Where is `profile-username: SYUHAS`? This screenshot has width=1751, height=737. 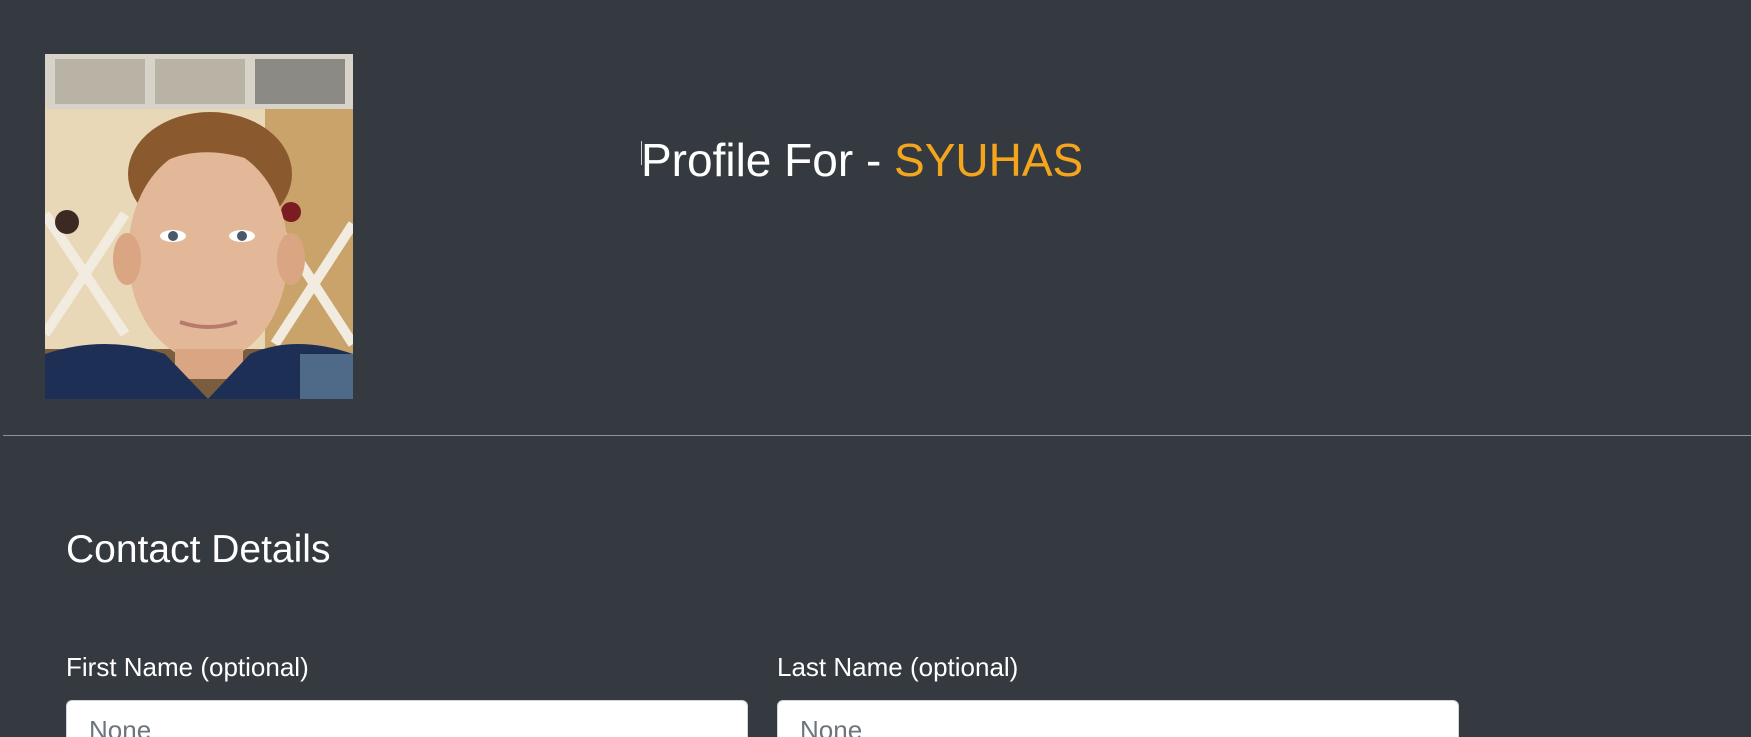
profile-username: SYUHAS is located at coordinates (989, 160).